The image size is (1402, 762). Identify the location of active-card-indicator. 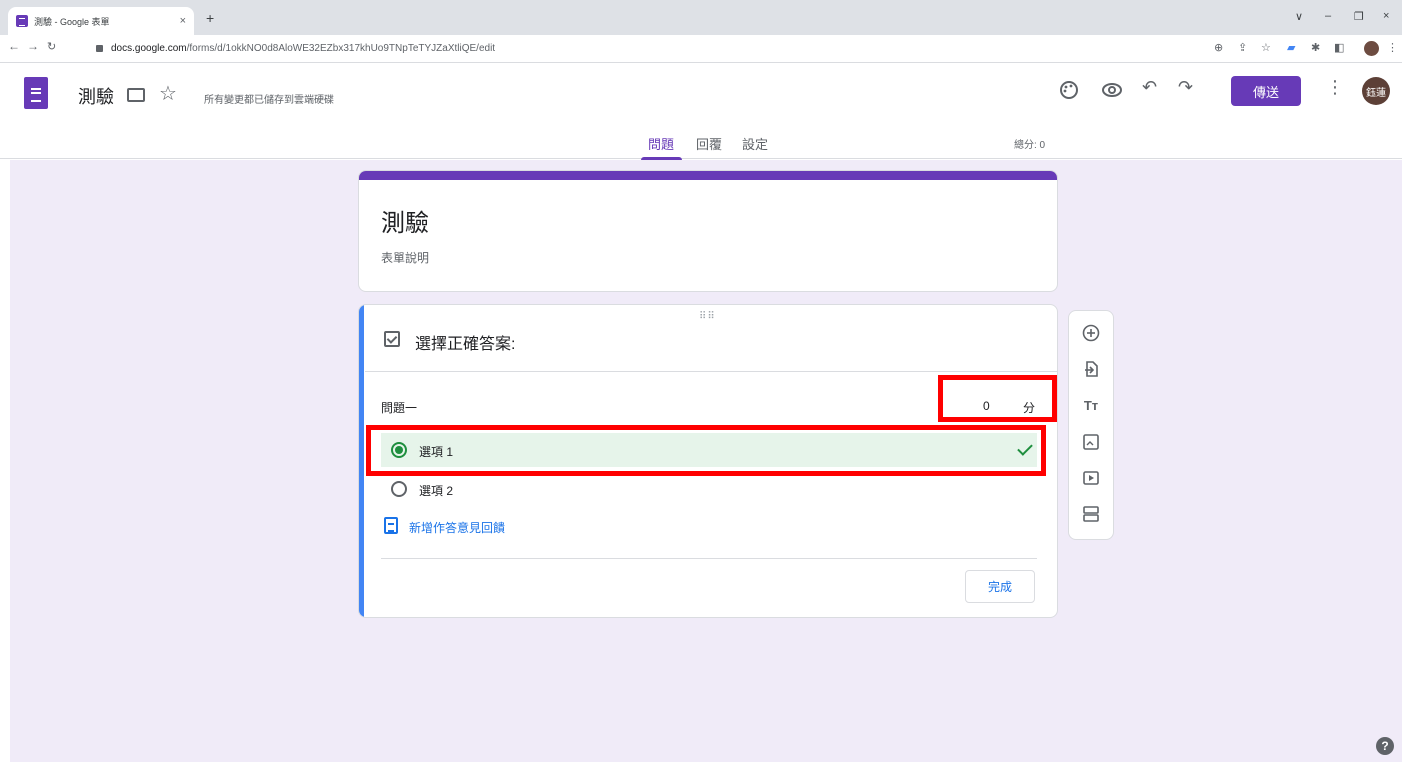
(361, 461).